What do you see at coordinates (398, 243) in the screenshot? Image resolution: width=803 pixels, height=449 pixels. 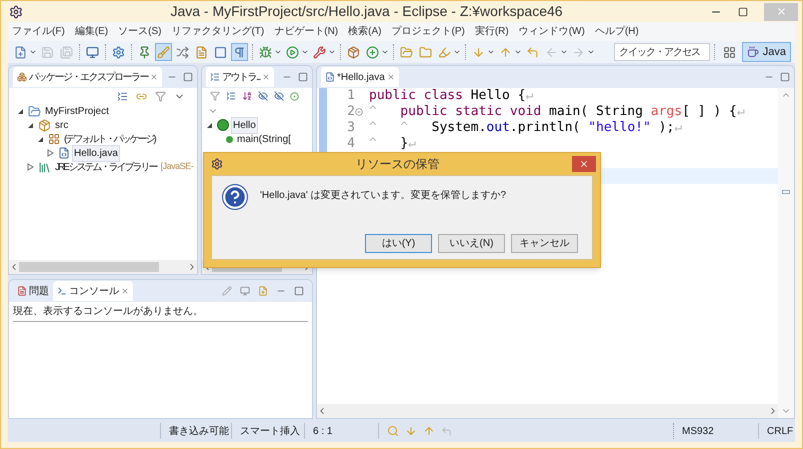 I see `dialog-button: はい(Y)` at bounding box center [398, 243].